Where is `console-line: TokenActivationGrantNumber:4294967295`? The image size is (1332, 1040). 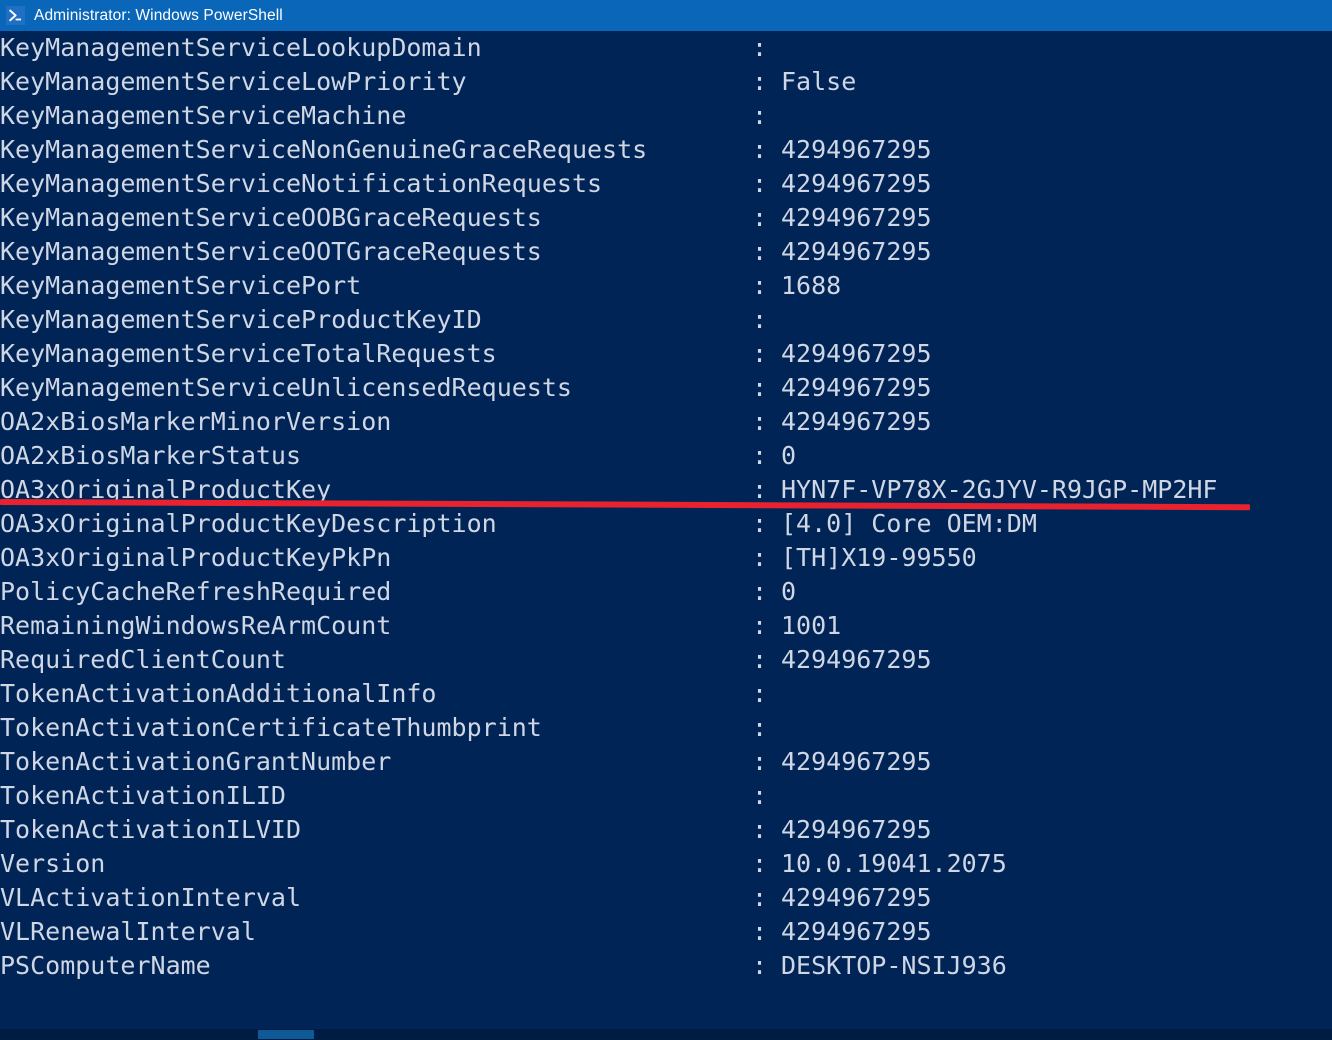 console-line: TokenActivationGrantNumber:4294967295 is located at coordinates (666, 762).